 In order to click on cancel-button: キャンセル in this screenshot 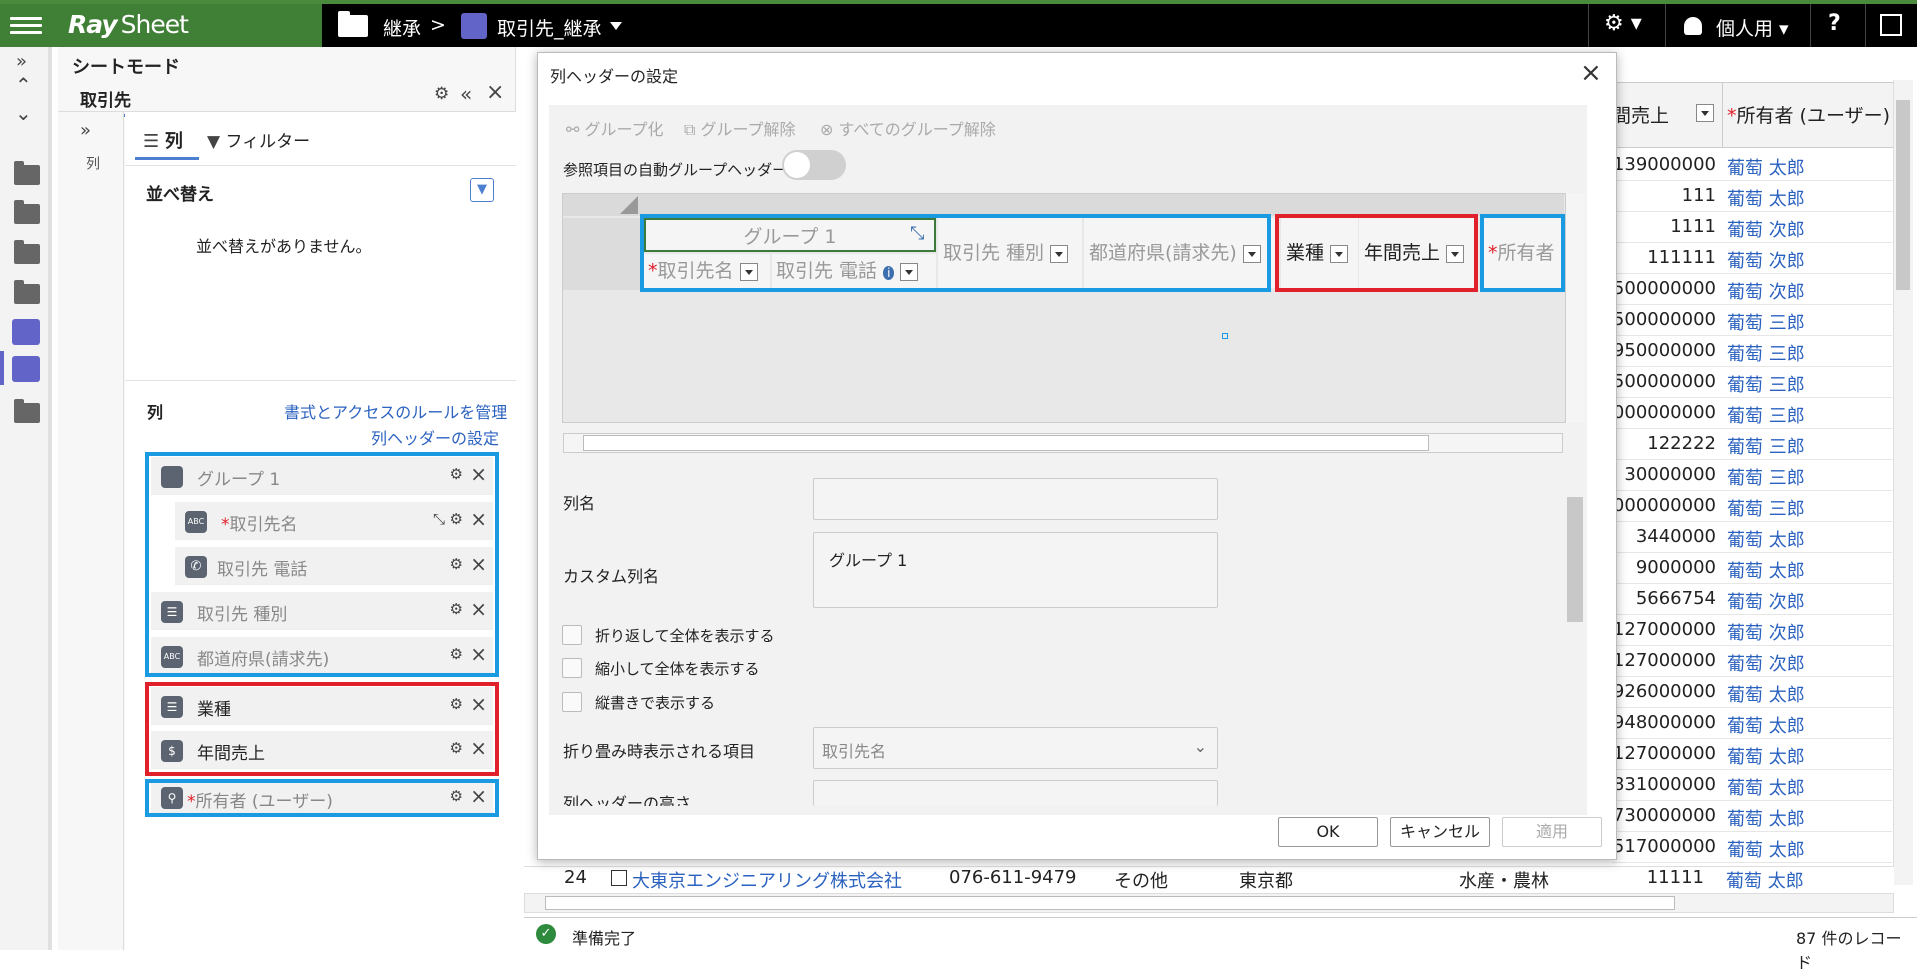, I will do `click(1440, 832)`.